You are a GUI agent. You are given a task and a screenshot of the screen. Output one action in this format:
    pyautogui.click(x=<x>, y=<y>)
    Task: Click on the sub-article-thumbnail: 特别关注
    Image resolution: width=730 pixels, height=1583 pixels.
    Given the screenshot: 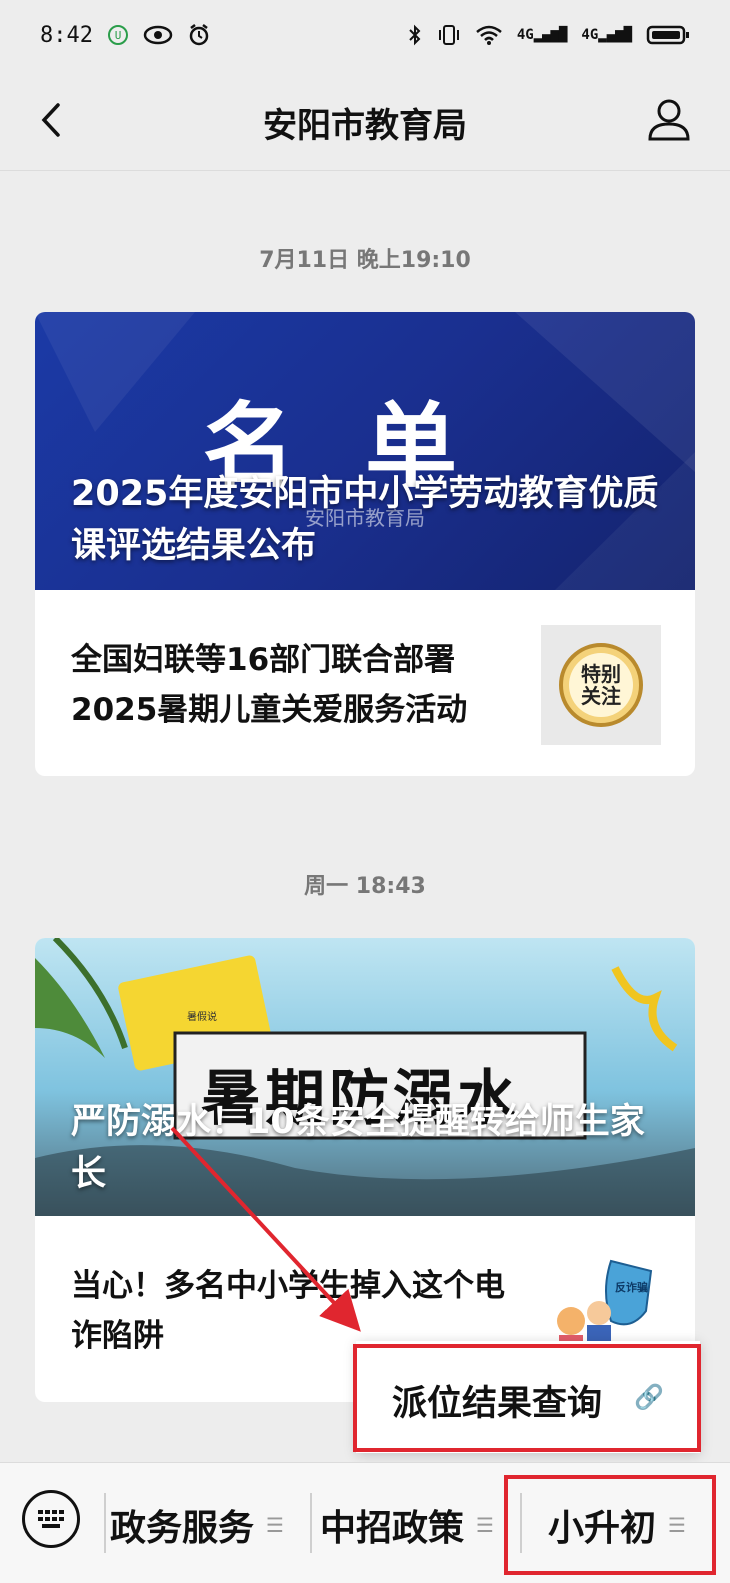 What is the action you would take?
    pyautogui.click(x=601, y=685)
    